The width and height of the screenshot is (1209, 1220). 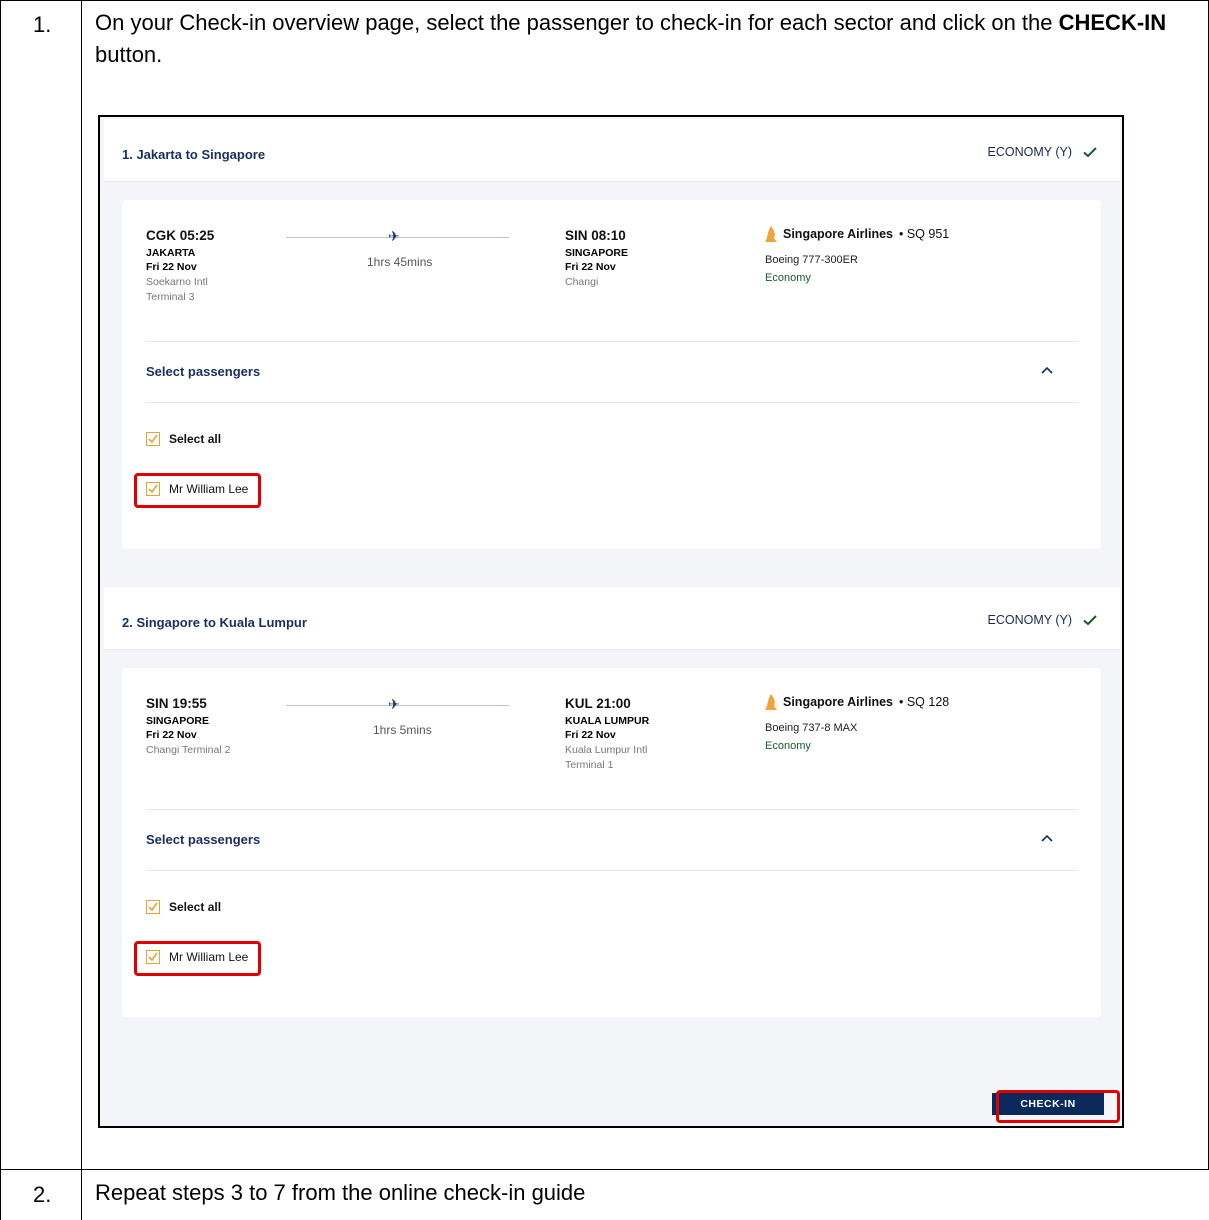 What do you see at coordinates (924, 702) in the screenshot?
I see `flight-number: • SQ 128` at bounding box center [924, 702].